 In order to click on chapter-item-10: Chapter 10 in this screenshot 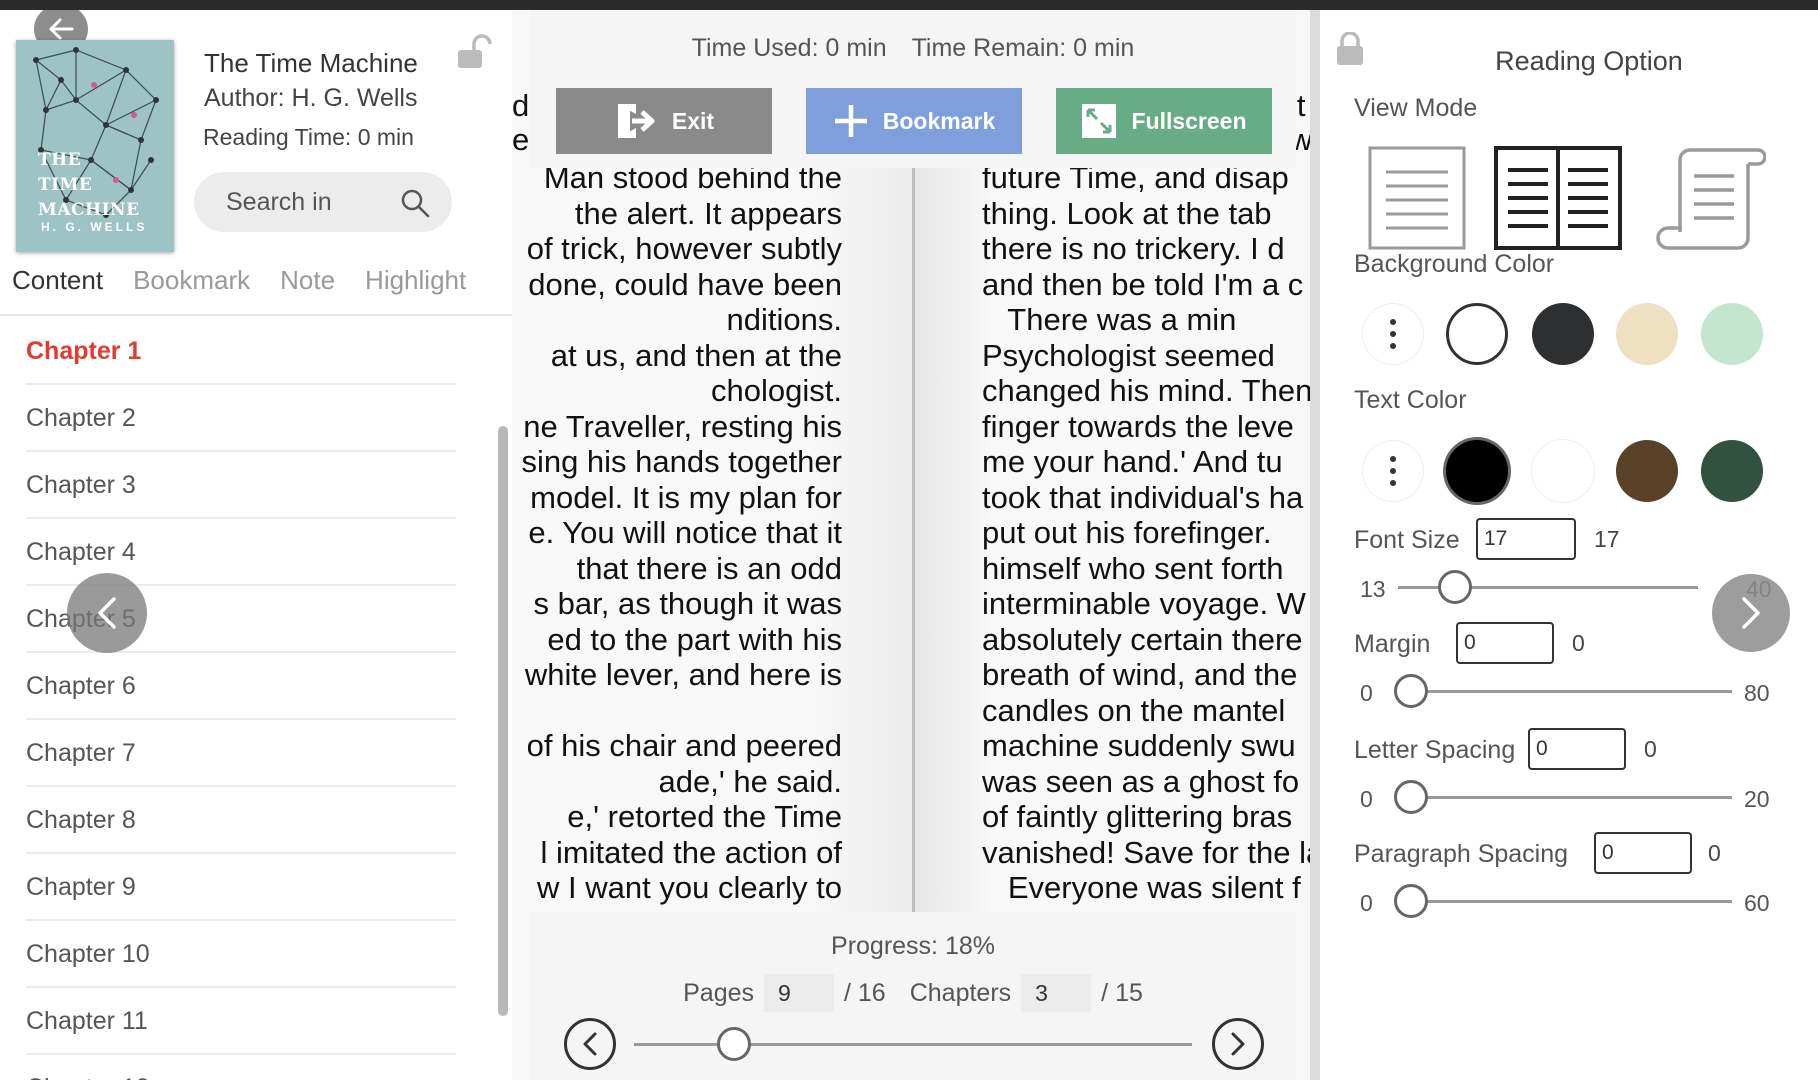, I will do `click(241, 954)`.